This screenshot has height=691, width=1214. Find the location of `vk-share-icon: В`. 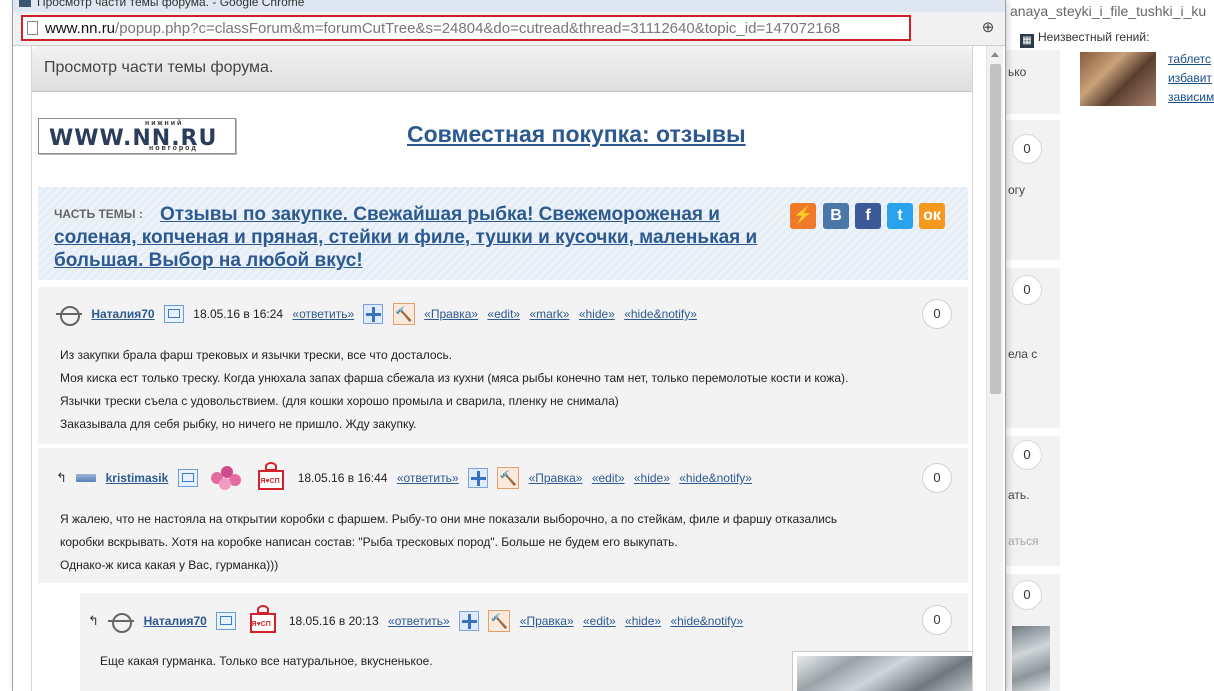

vk-share-icon: В is located at coordinates (836, 216).